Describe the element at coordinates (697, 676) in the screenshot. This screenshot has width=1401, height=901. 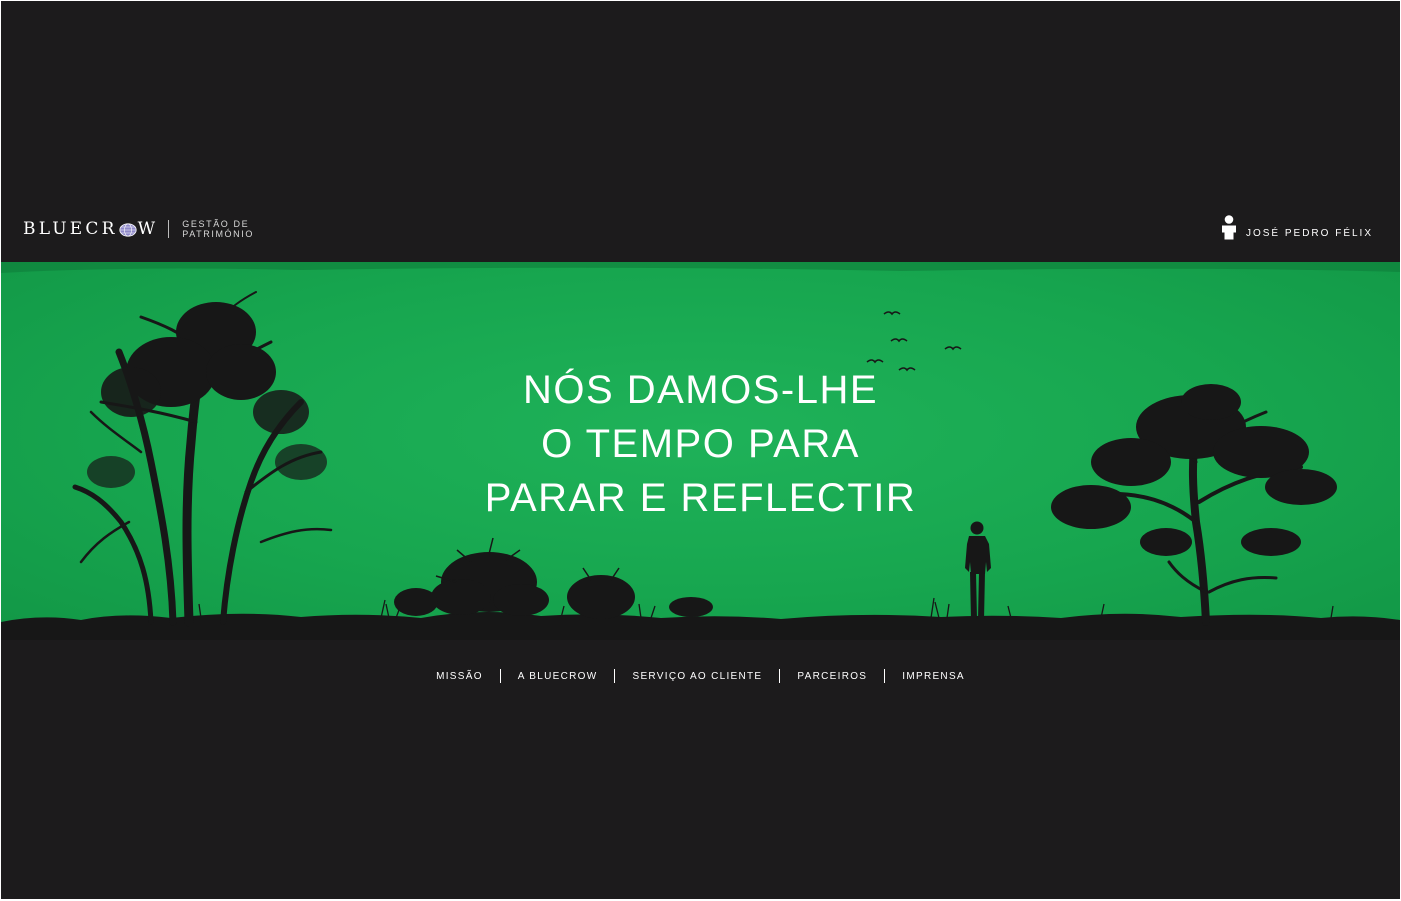
I see `nav-item-servico-ao-cliente: SERVIÇO AO CLIENTE` at that location.